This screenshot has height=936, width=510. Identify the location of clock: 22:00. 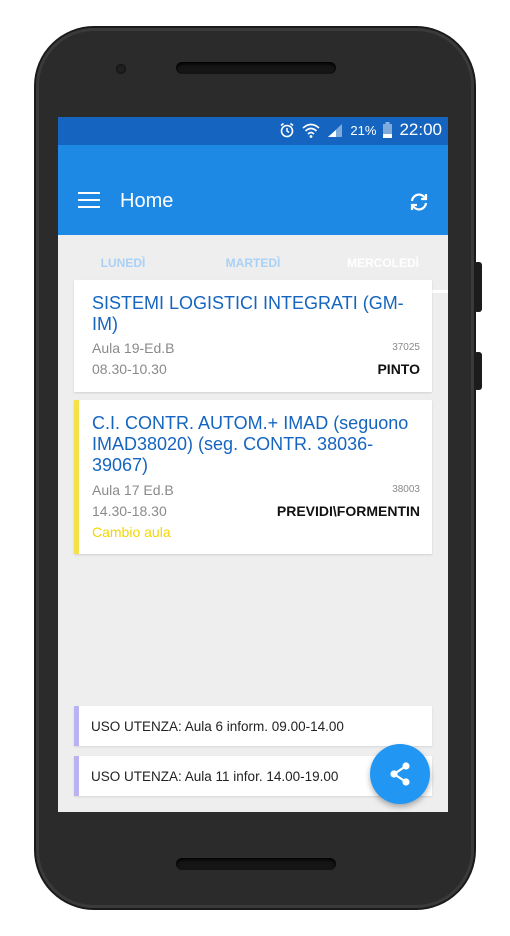
(420, 129).